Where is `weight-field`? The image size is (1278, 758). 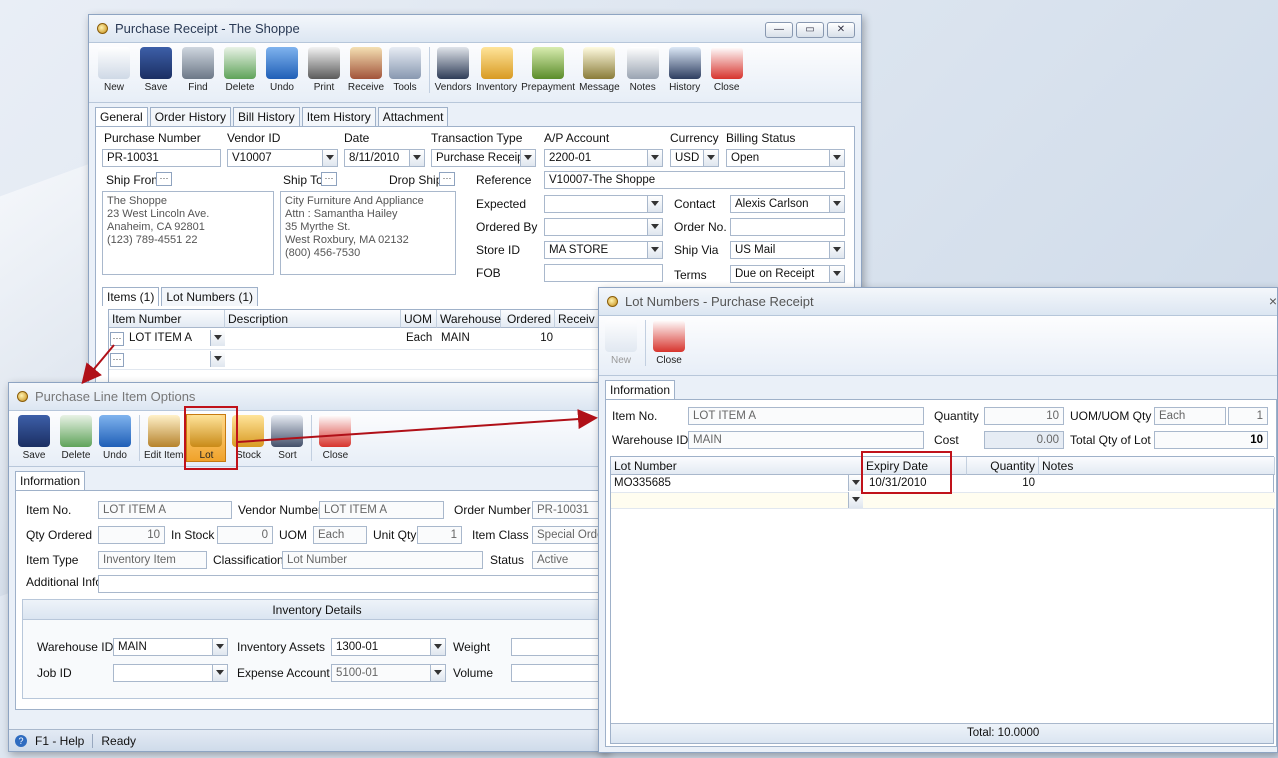 weight-field is located at coordinates (559, 647).